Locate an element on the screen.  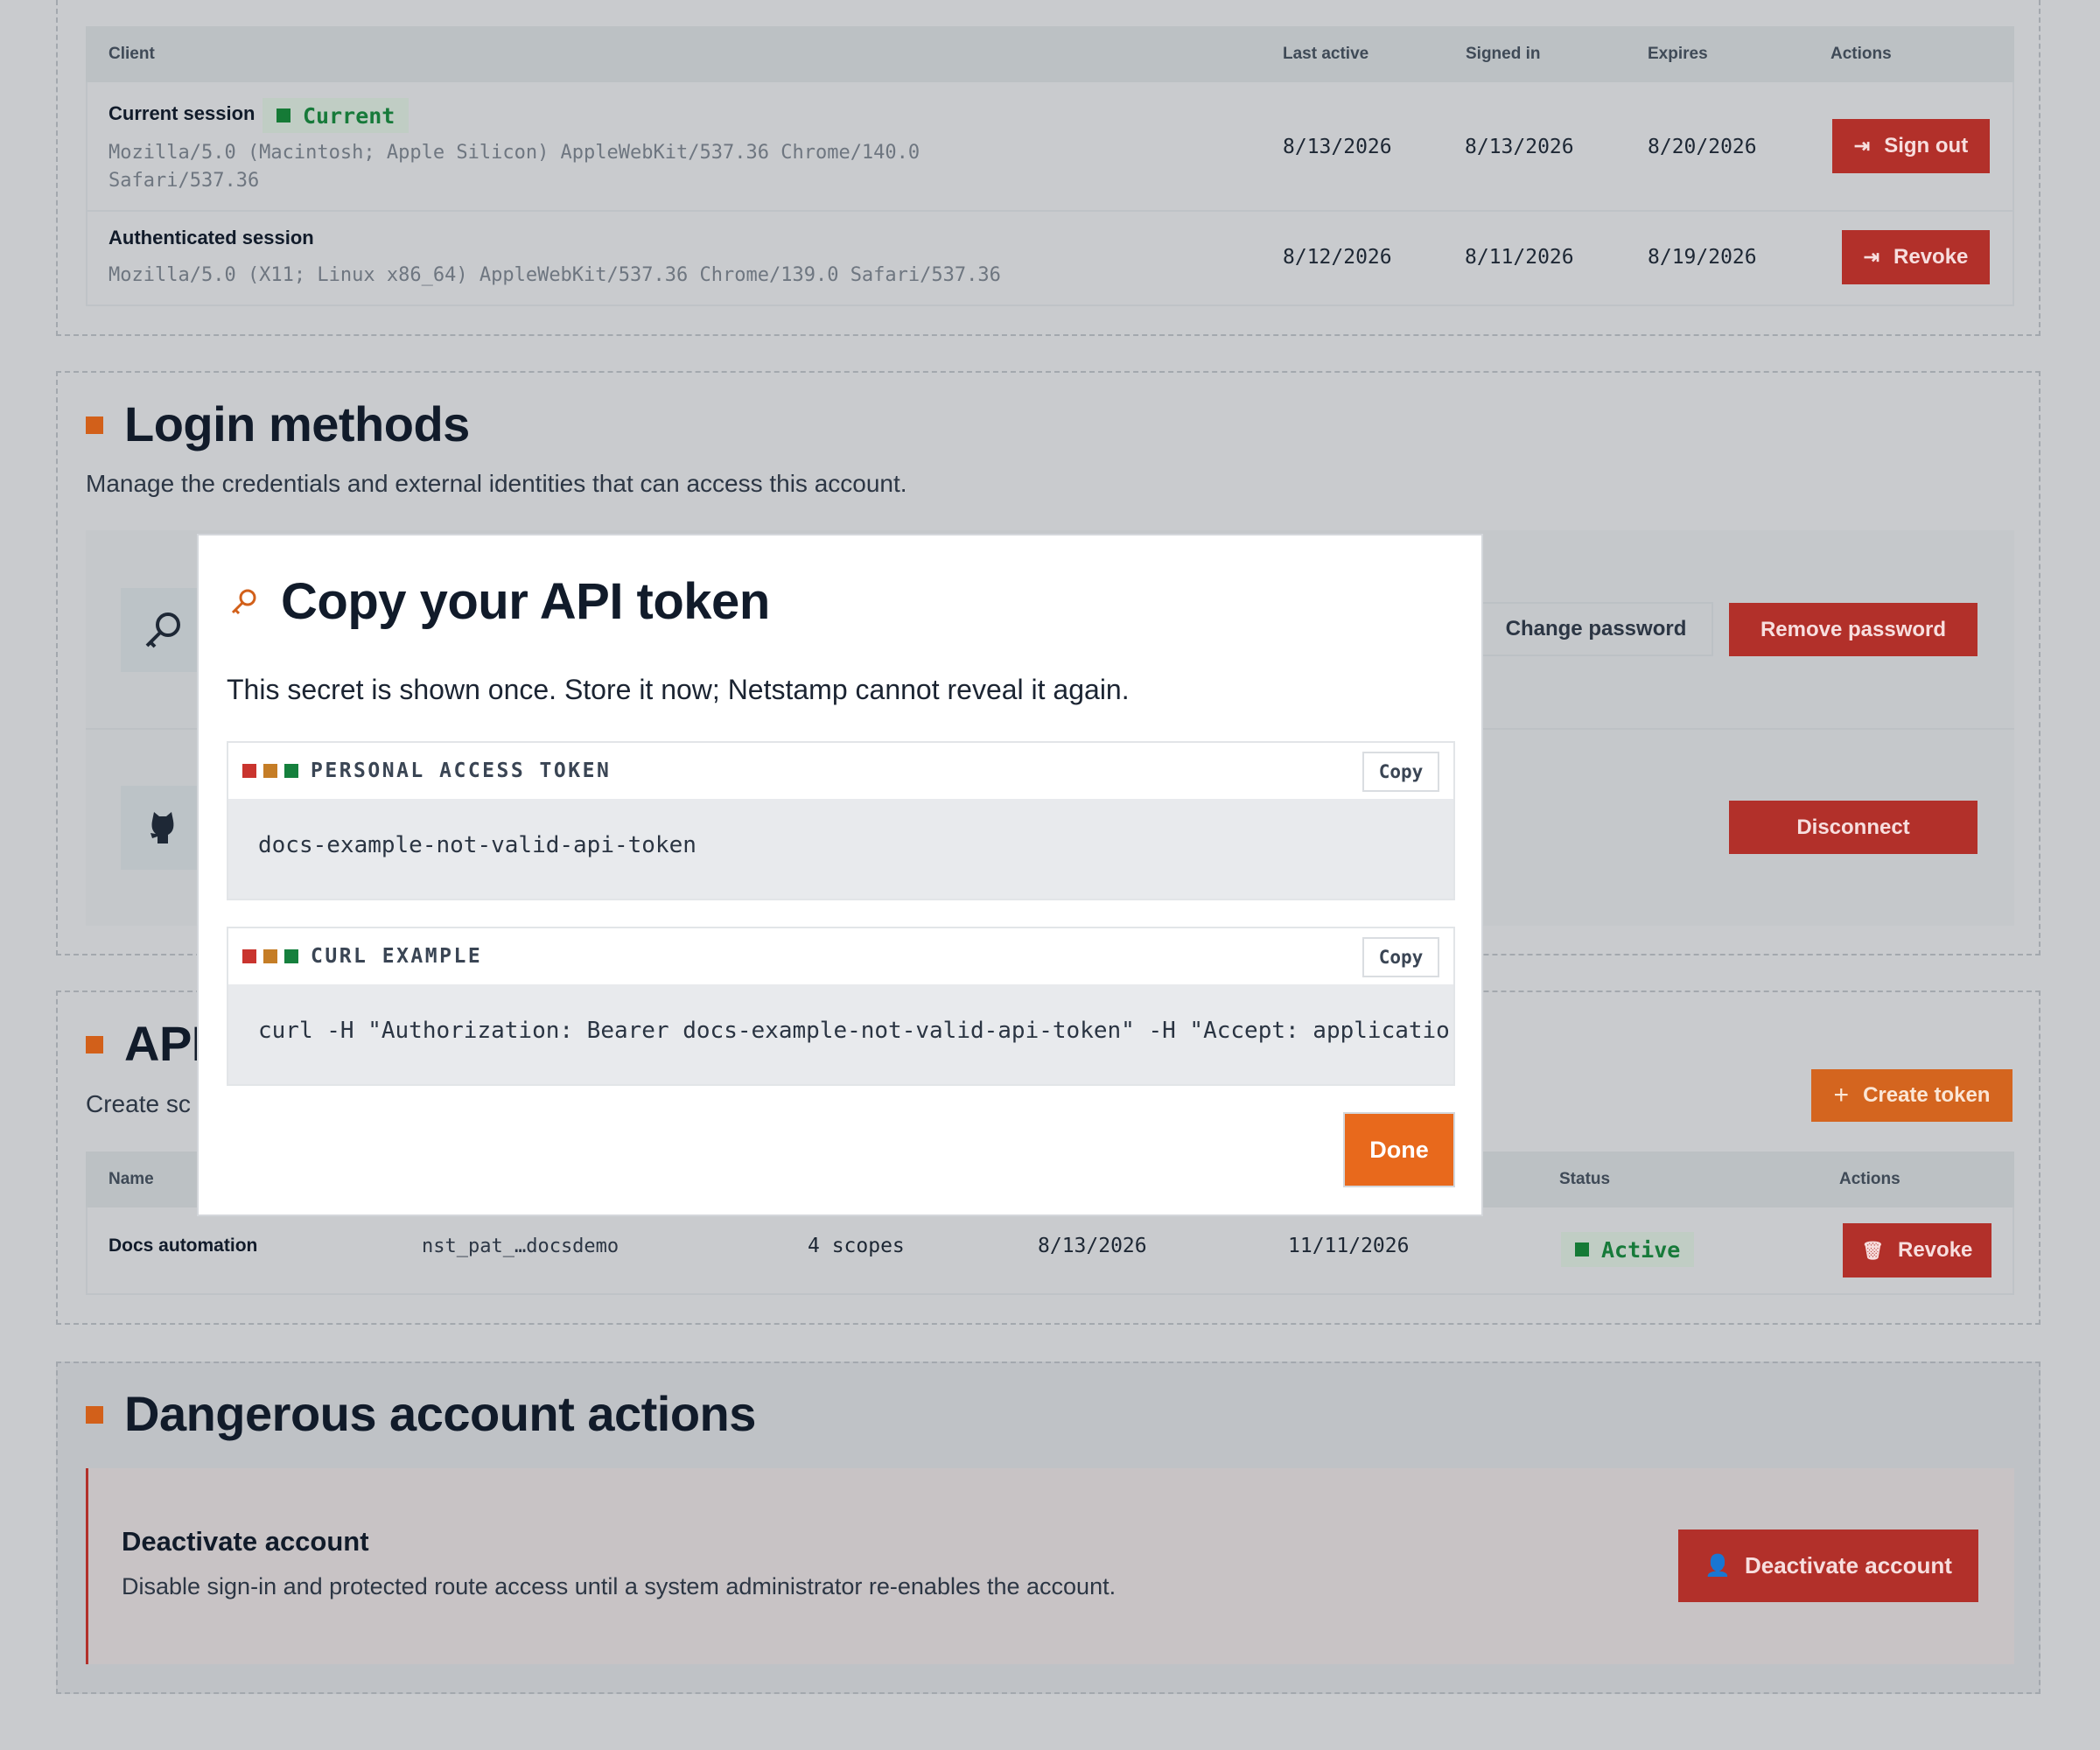
token-scopes: 4 scopes is located at coordinates (856, 1246).